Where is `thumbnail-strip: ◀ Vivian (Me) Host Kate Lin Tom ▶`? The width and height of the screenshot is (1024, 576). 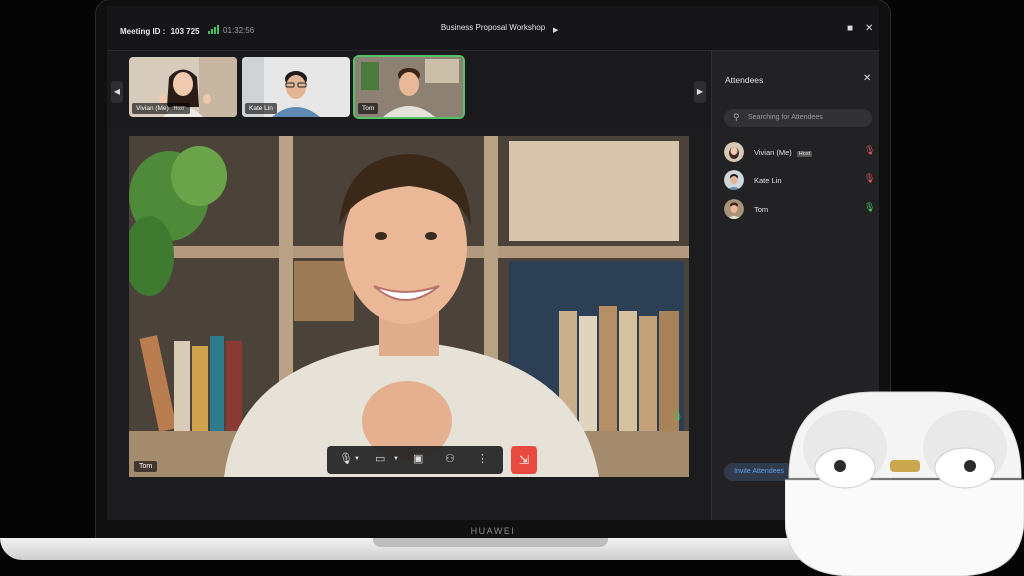 thumbnail-strip: ◀ Vivian (Me) Host Kate Lin Tom ▶ is located at coordinates (409, 90).